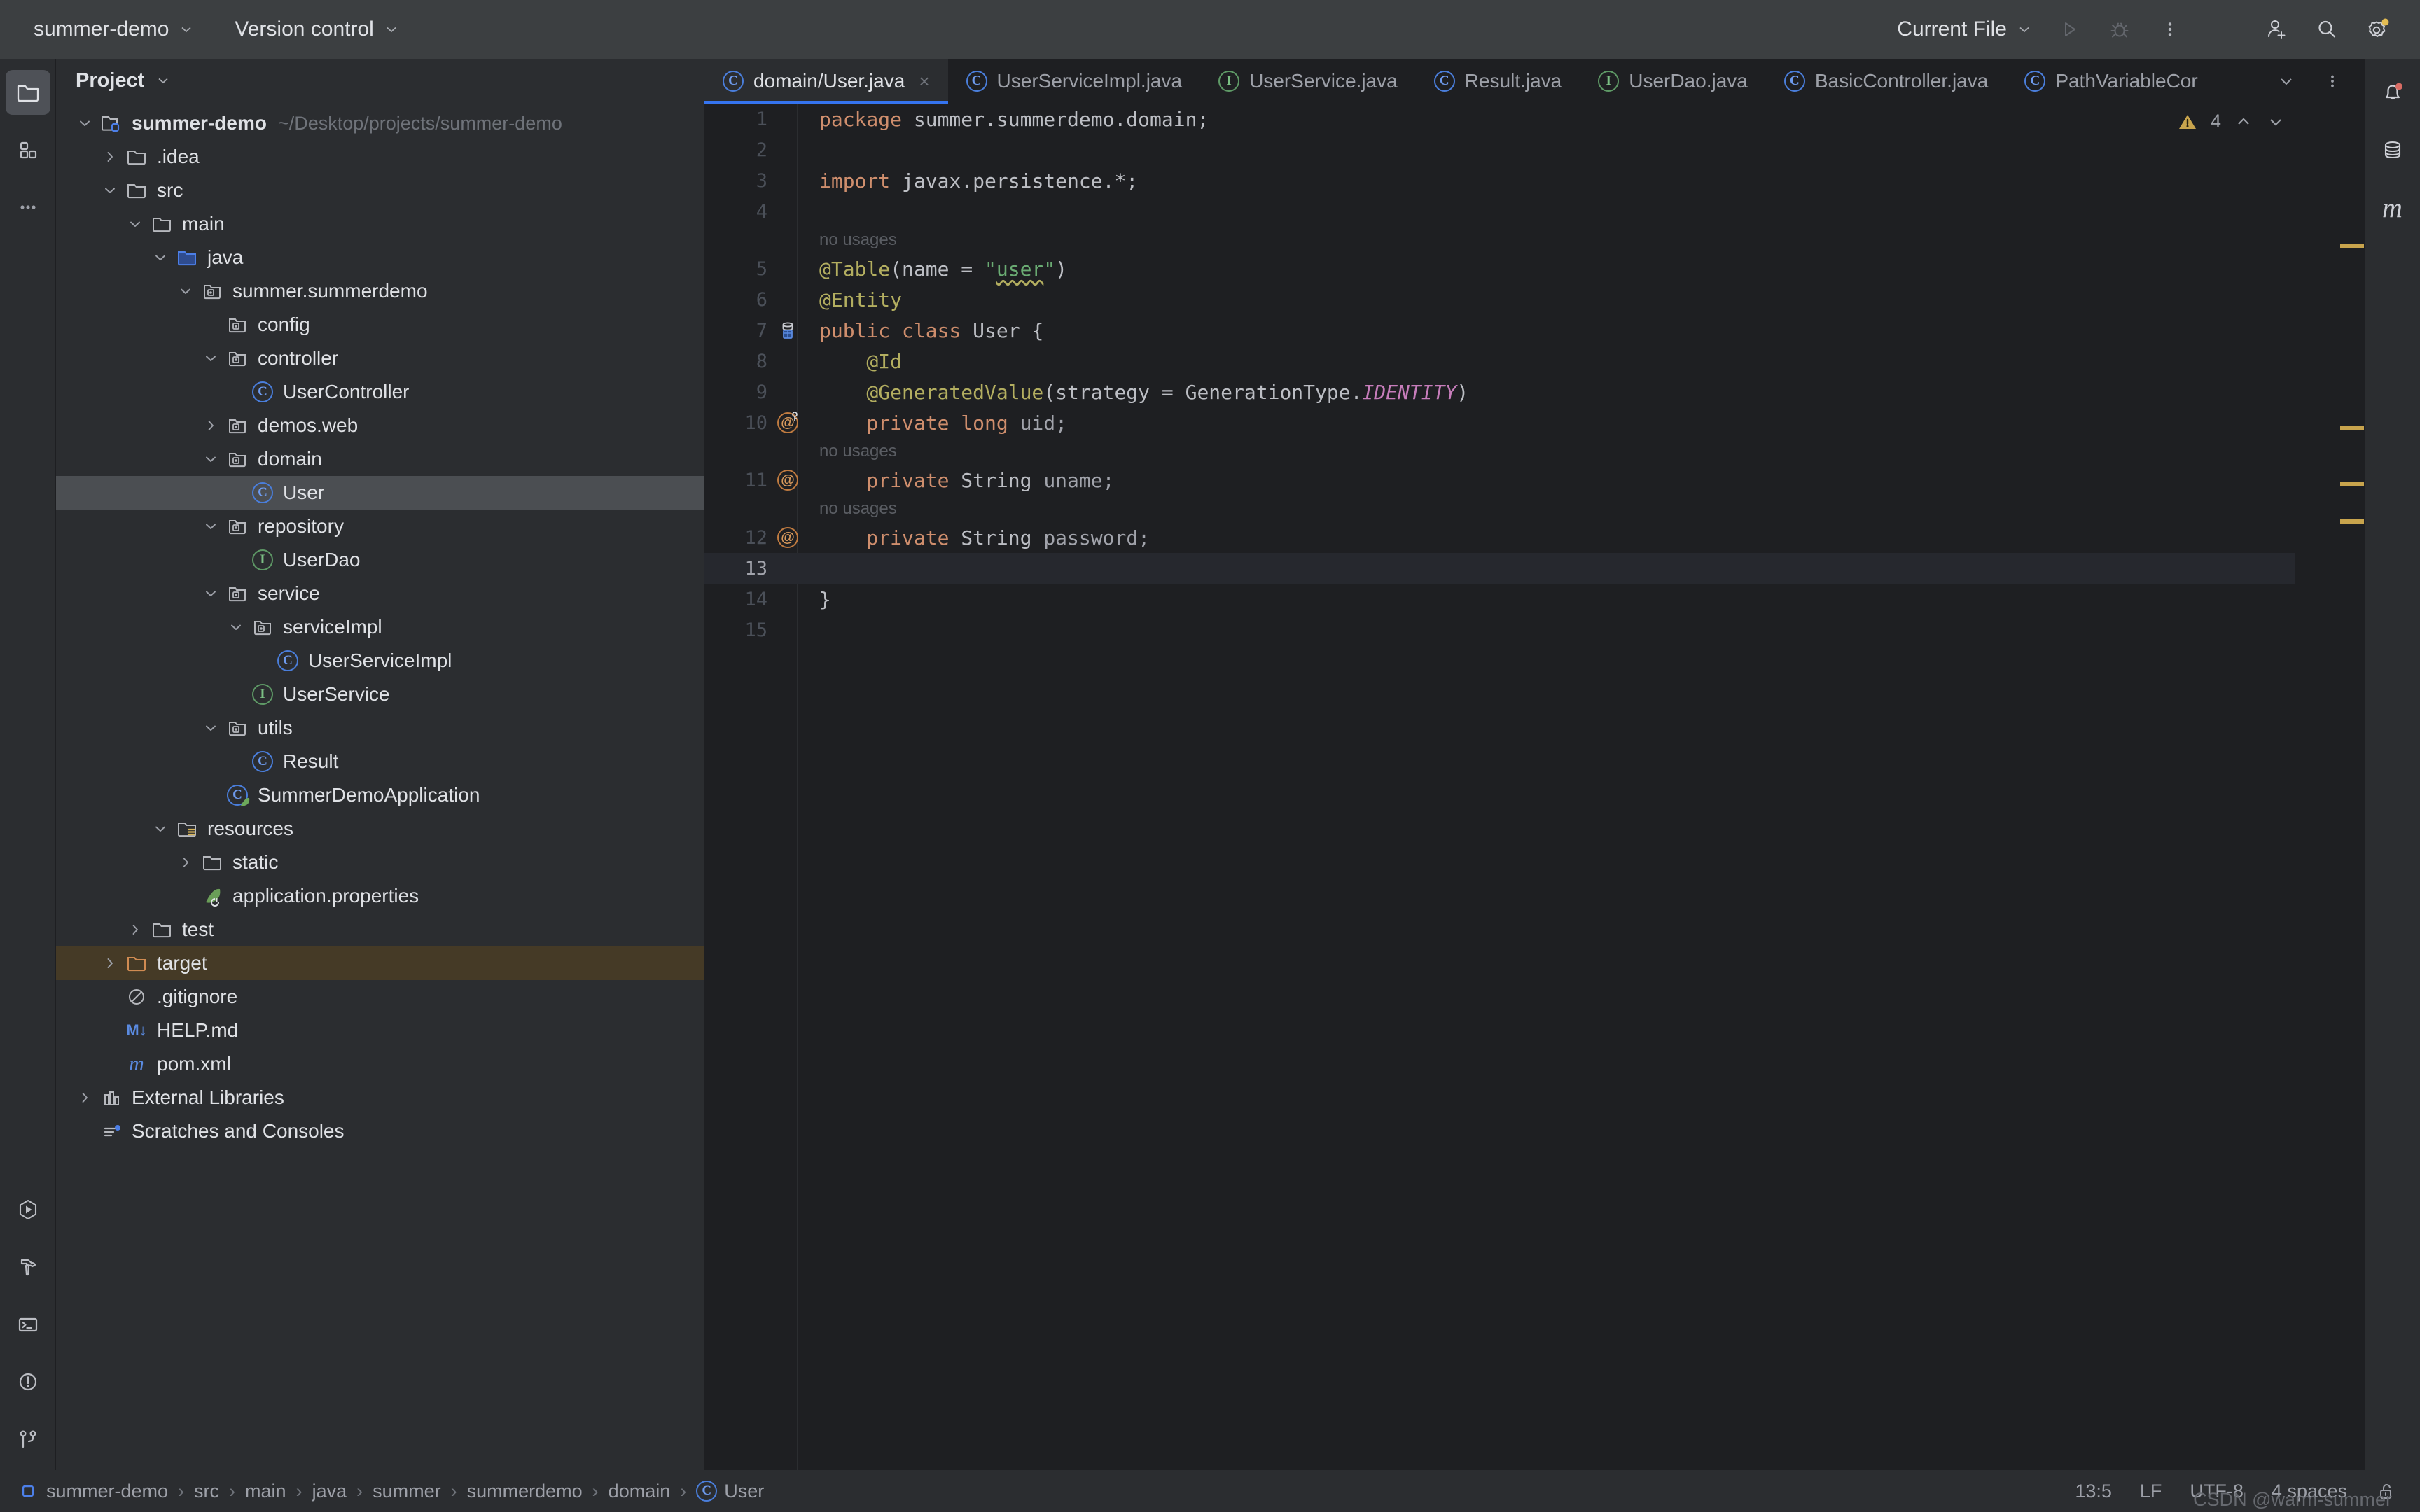 This screenshot has height=1512, width=2420. I want to click on maven-tool-window-button: m, so click(2392, 207).